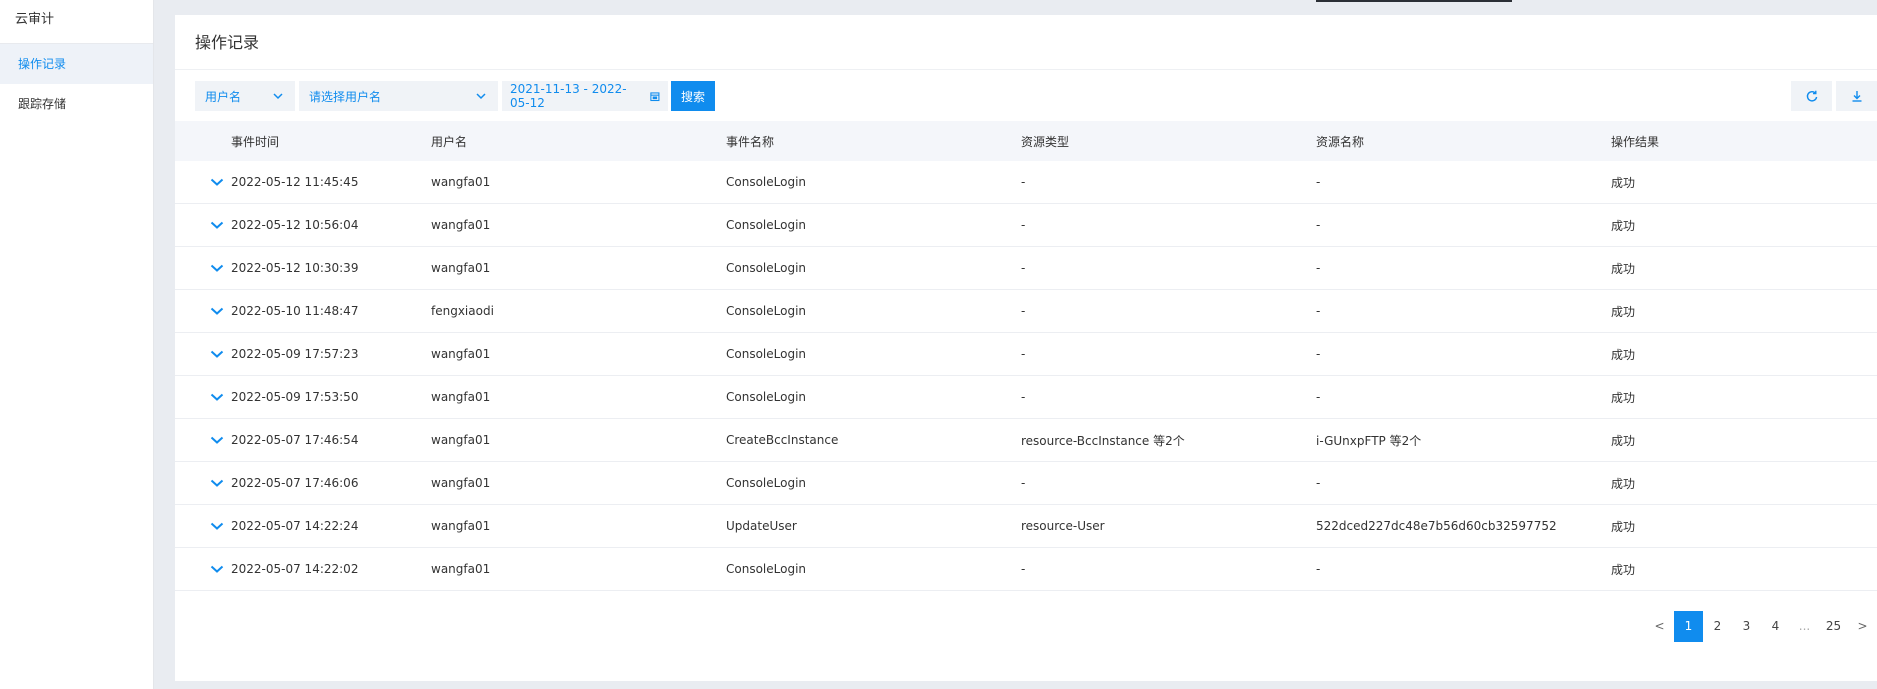  I want to click on refresh-icon, so click(1811, 96).